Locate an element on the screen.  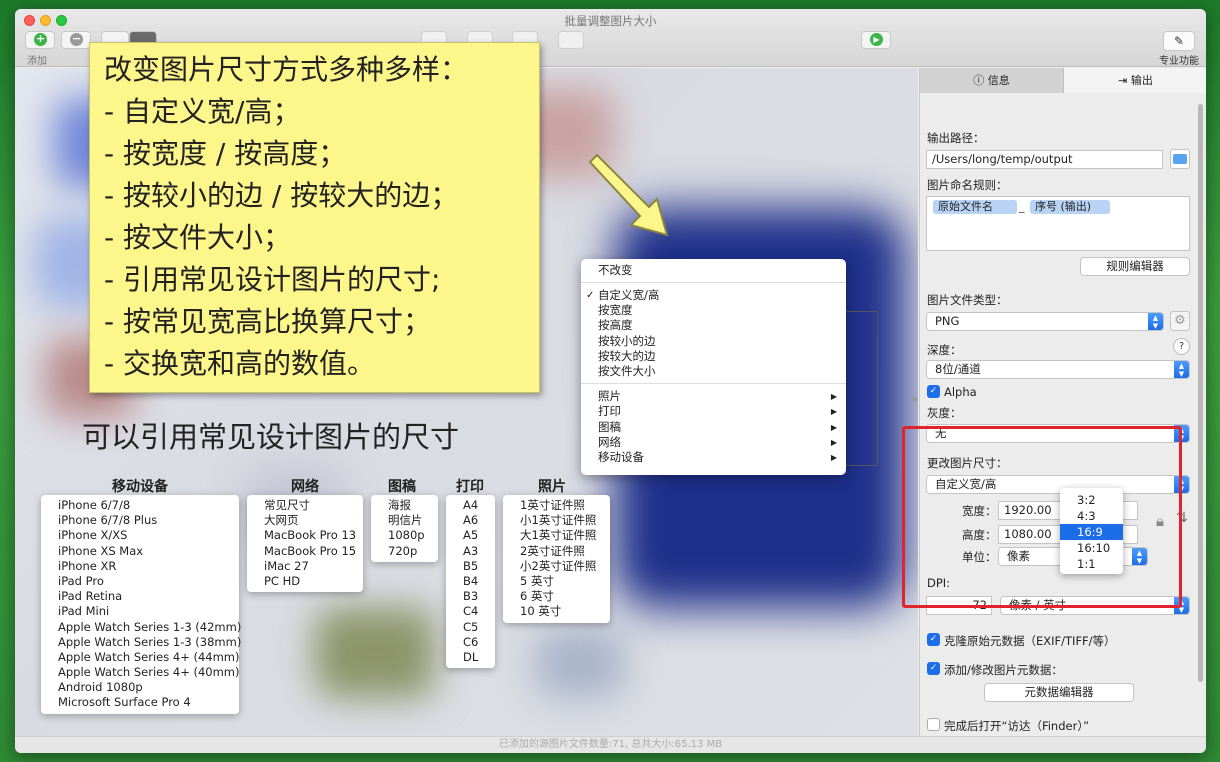
tab-output-label: 输出 is located at coordinates (1141, 80).